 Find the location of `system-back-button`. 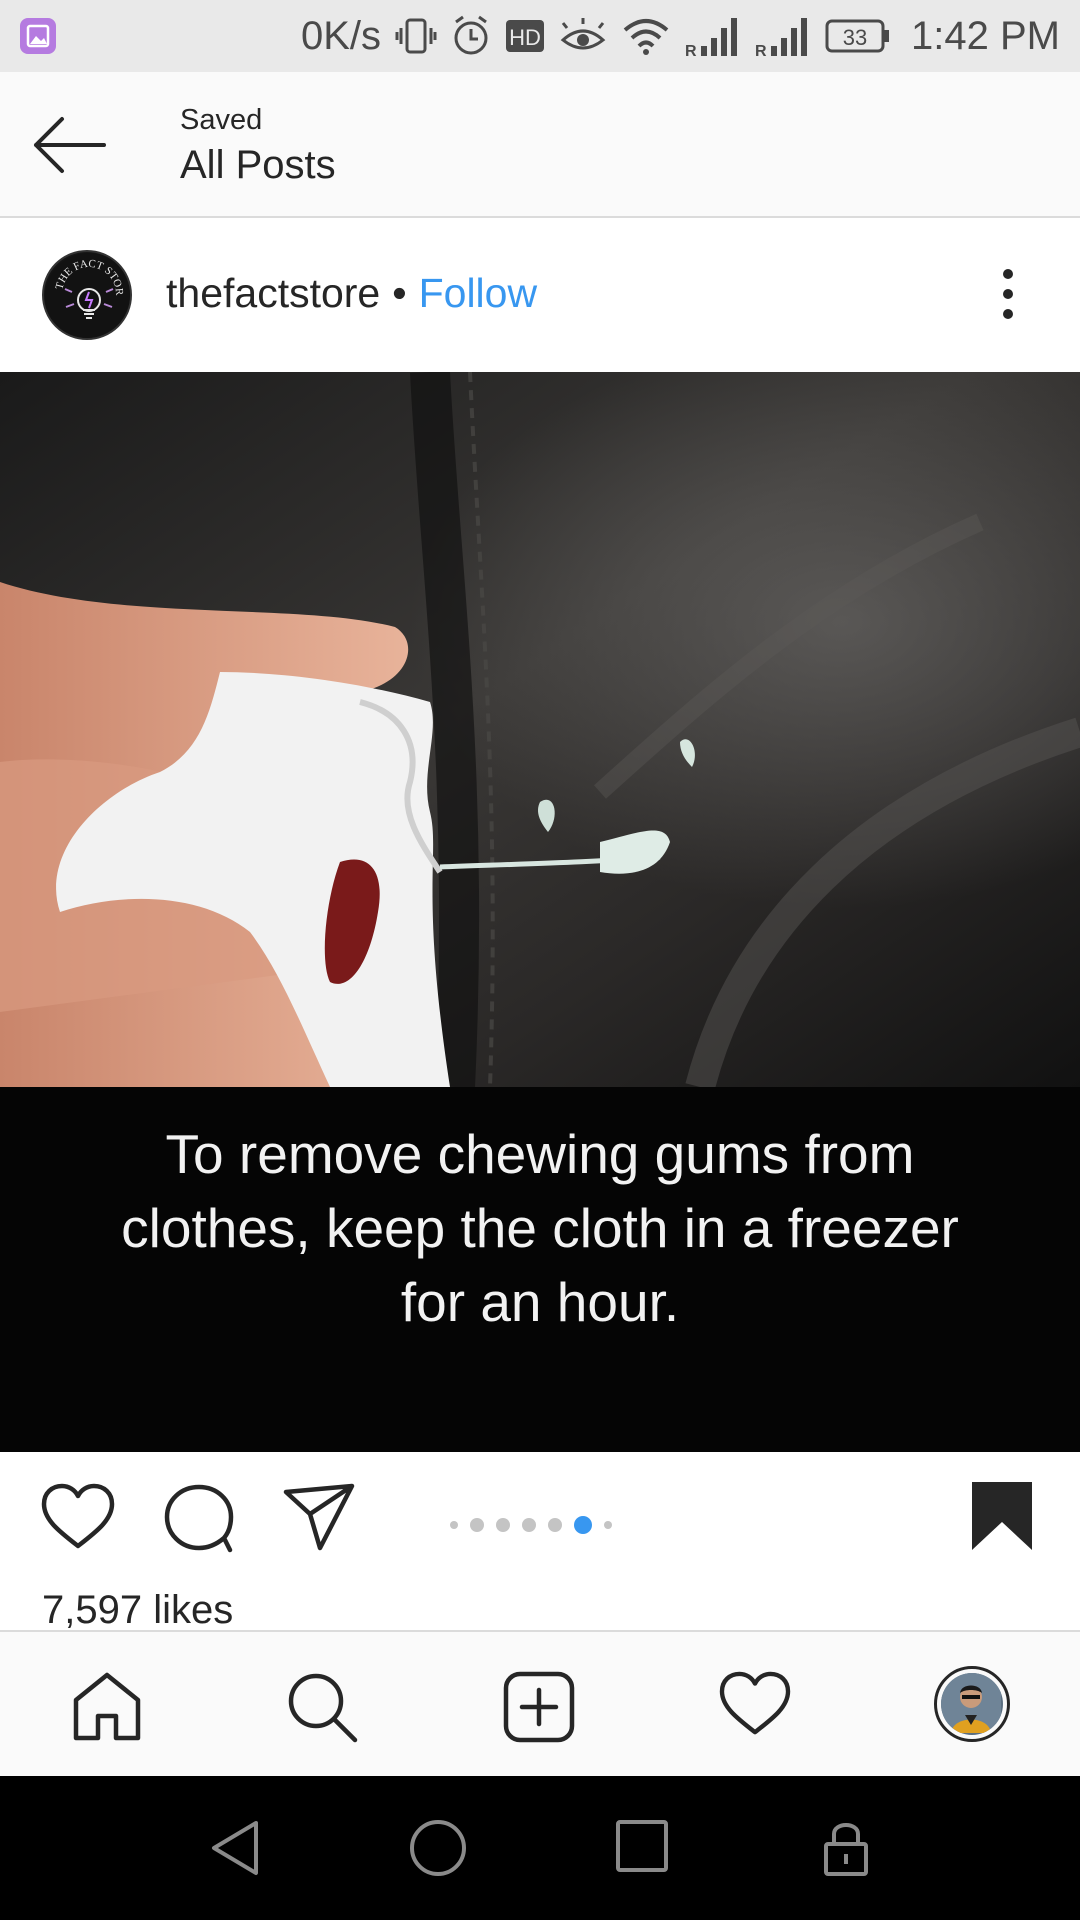

system-back-button is located at coordinates (235, 1850).